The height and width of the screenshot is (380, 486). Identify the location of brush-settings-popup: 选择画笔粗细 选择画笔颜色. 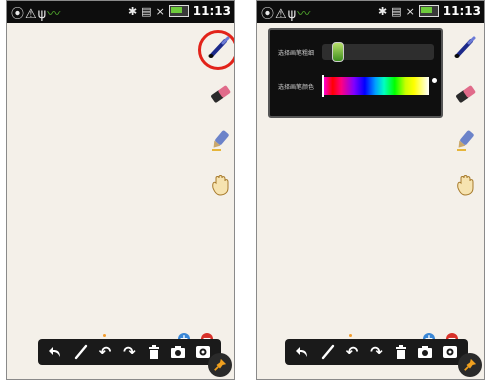
(355, 73).